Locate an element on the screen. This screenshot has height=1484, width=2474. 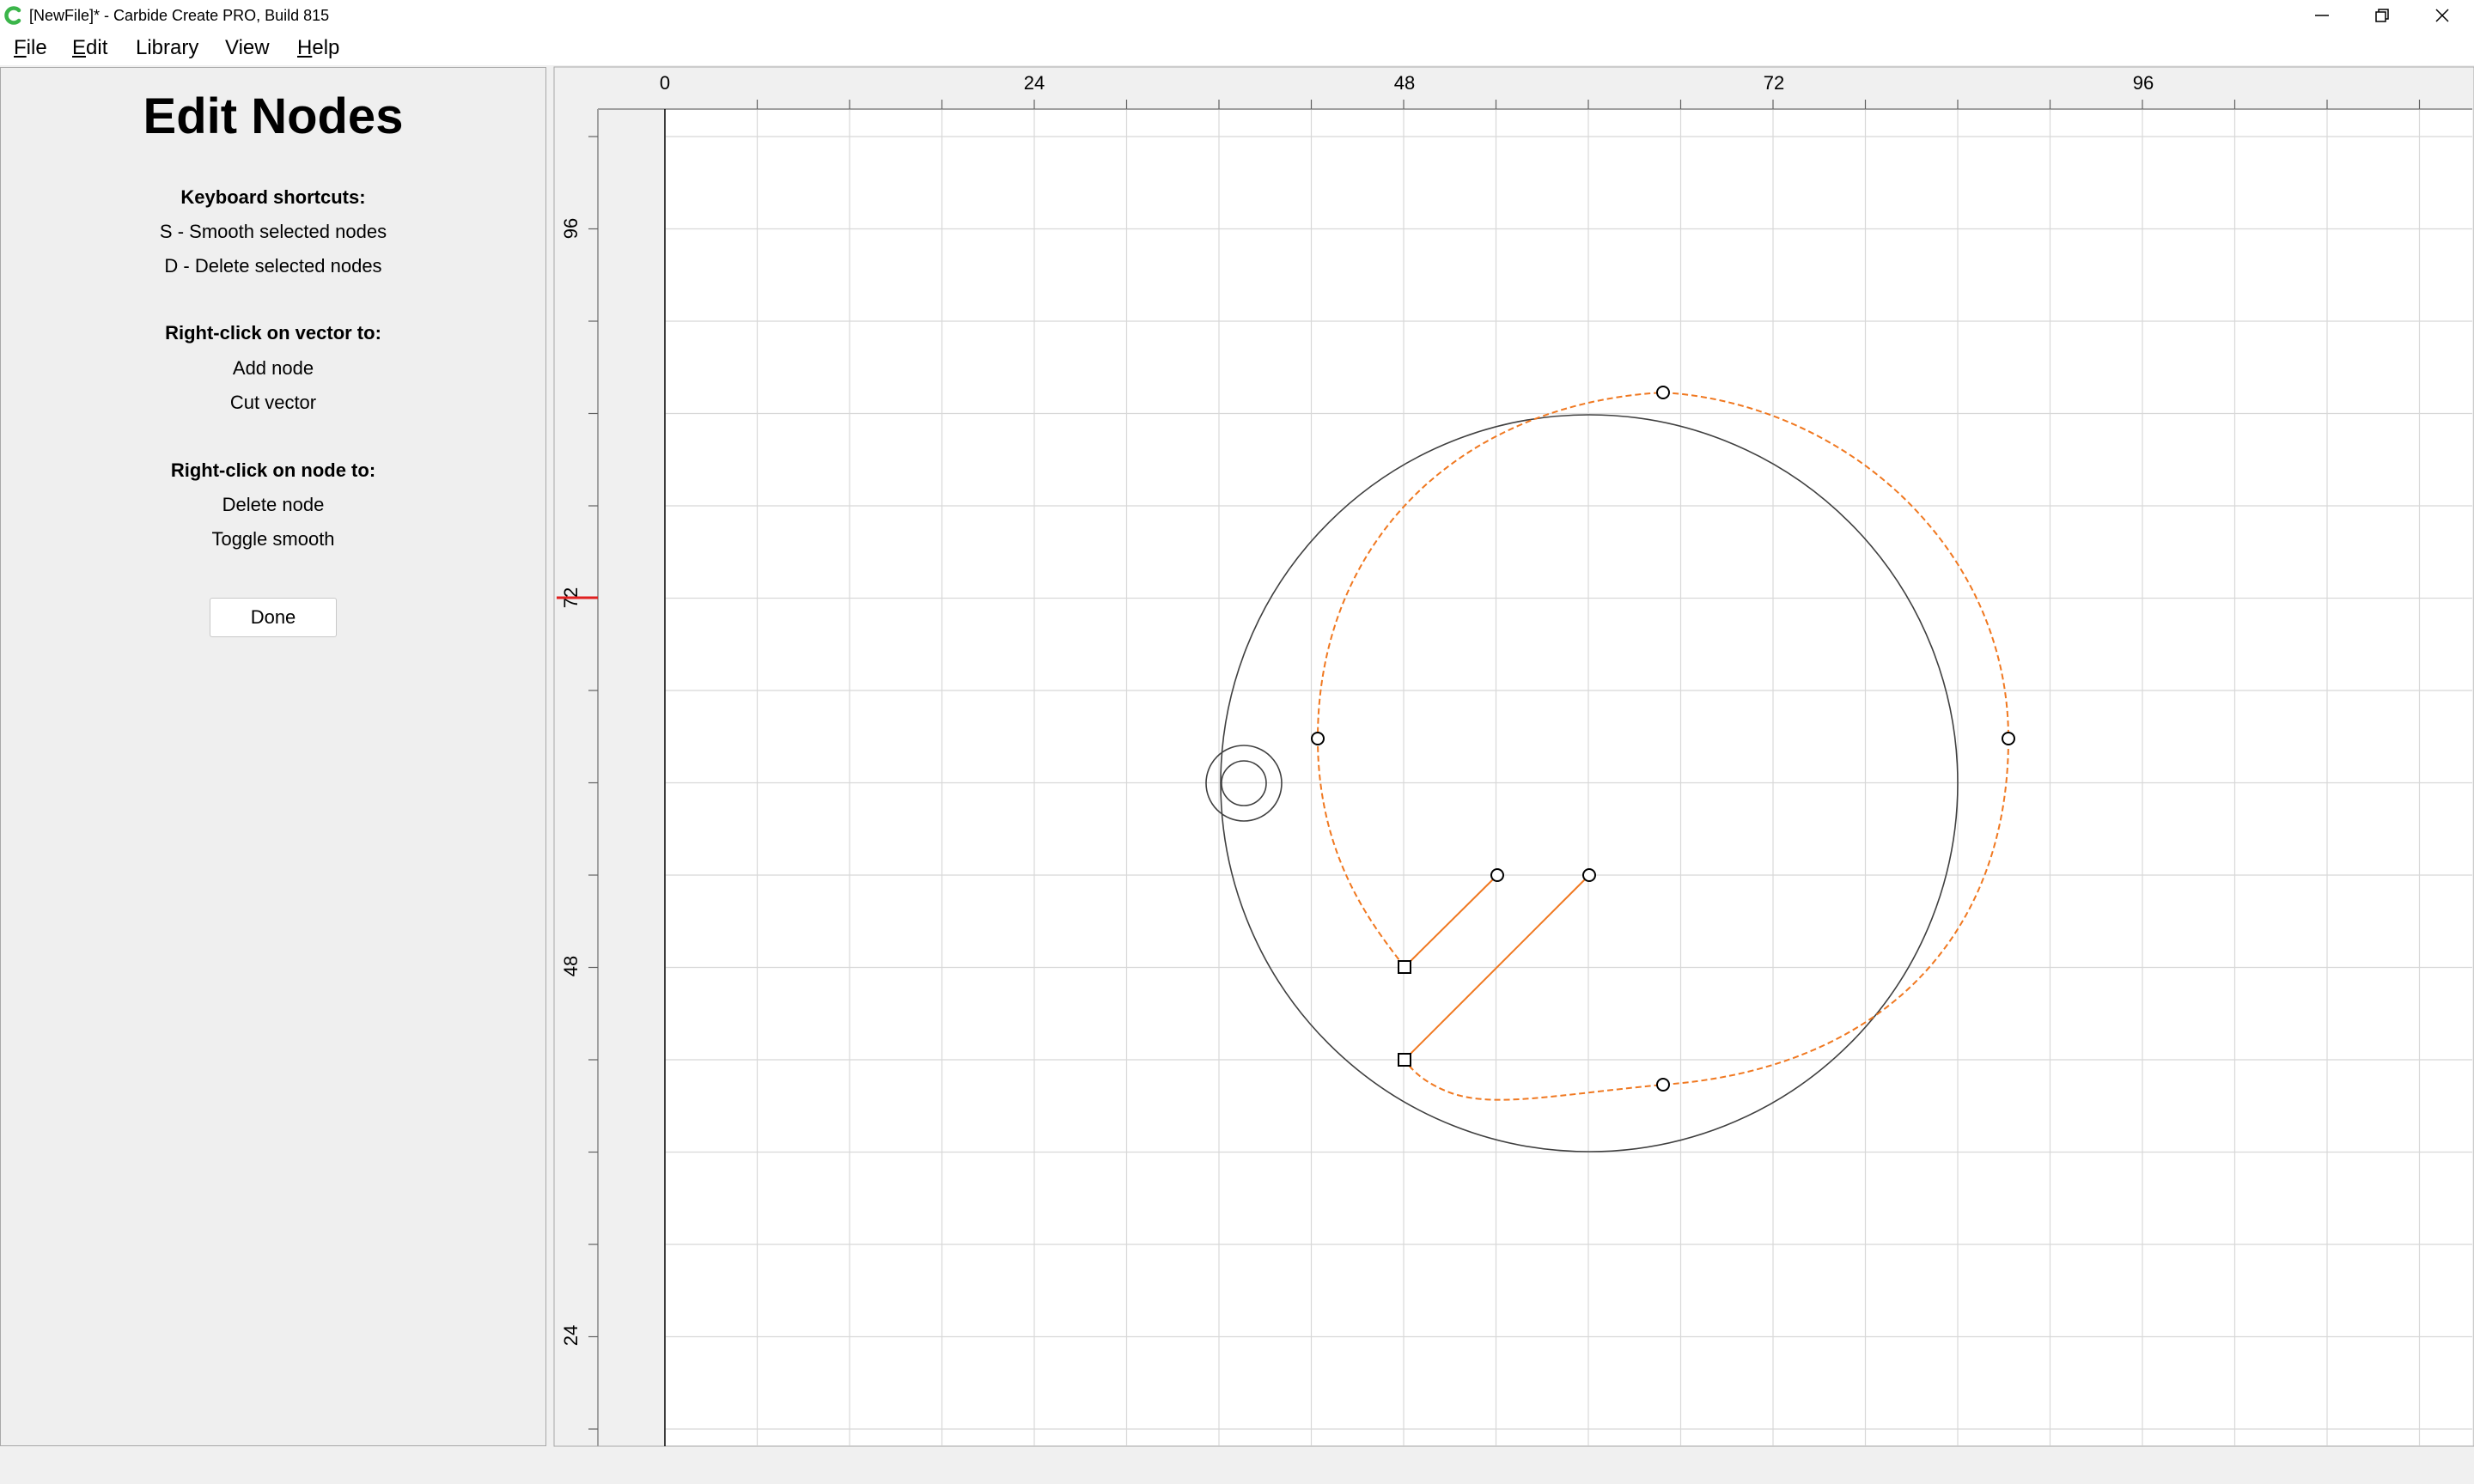
ruler-left-label: 96 is located at coordinates (571, 228).